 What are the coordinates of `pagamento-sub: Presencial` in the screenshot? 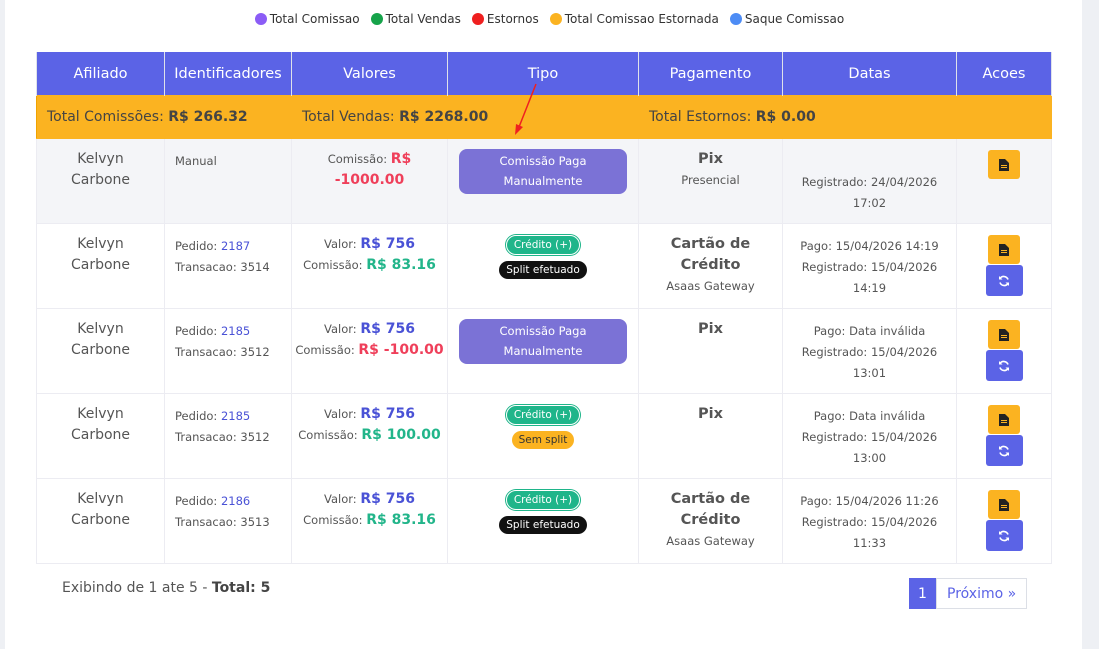 It's located at (710, 180).